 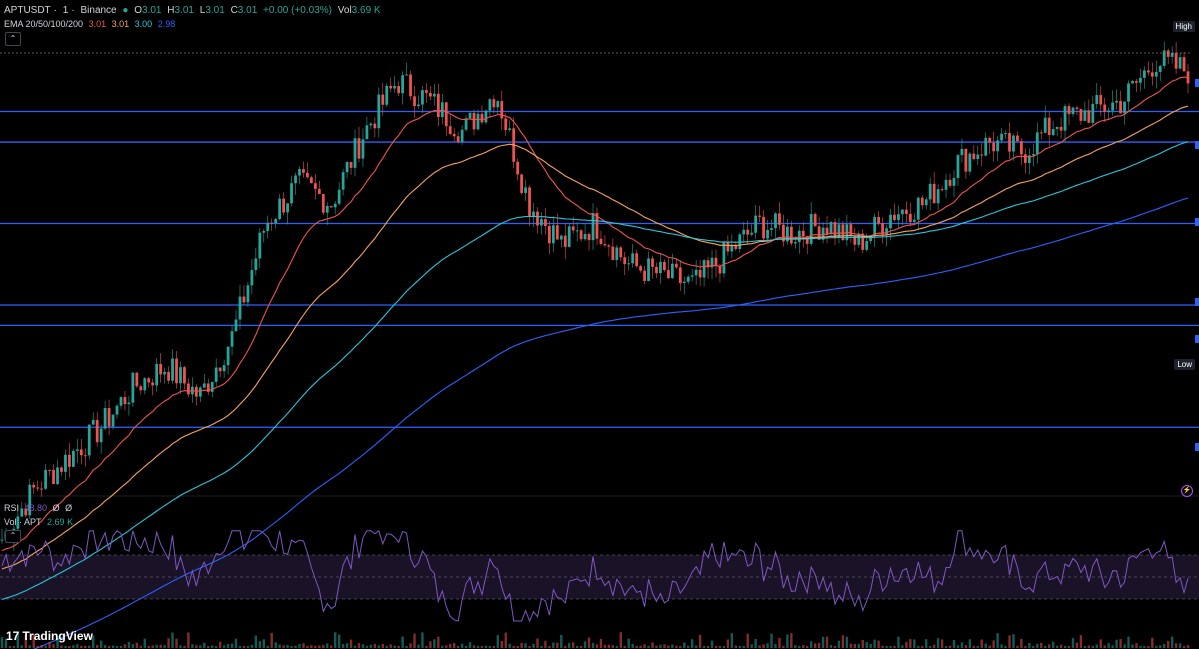 What do you see at coordinates (143, 24) in the screenshot?
I see `ema100-value: 3.00` at bounding box center [143, 24].